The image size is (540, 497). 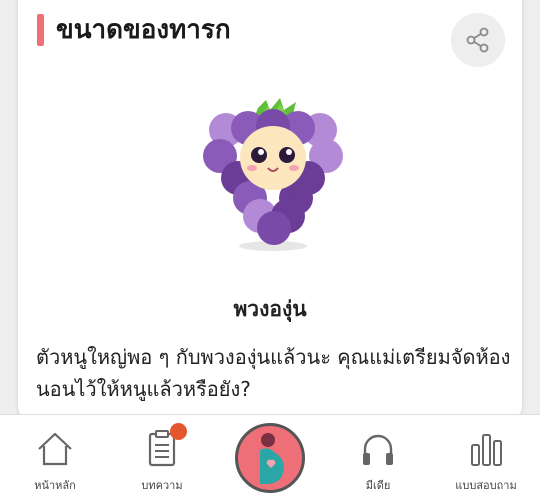 What do you see at coordinates (378, 449) in the screenshot?
I see `headphones-icon` at bounding box center [378, 449].